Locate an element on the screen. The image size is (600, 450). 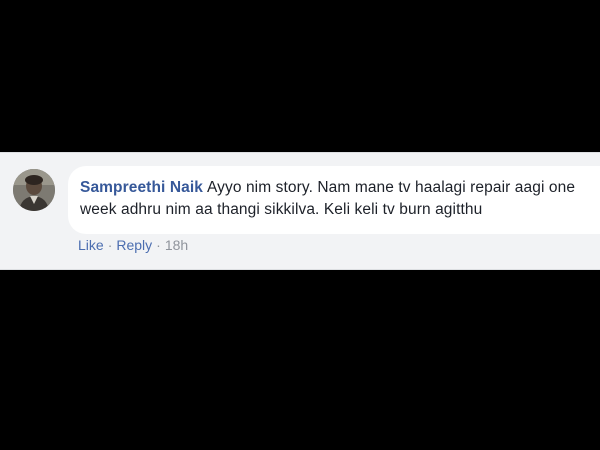
comment-actions: Like · Reply · 18h is located at coordinates (133, 245).